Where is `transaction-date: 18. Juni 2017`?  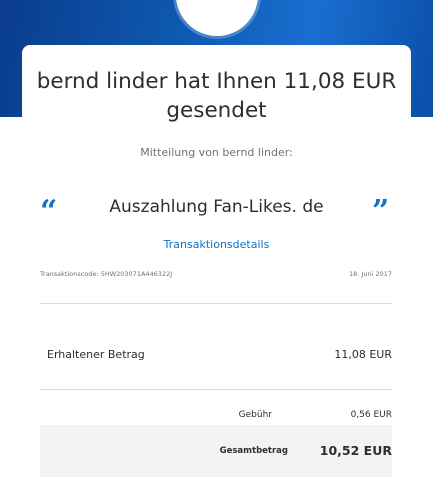 transaction-date: 18. Juni 2017 is located at coordinates (370, 274).